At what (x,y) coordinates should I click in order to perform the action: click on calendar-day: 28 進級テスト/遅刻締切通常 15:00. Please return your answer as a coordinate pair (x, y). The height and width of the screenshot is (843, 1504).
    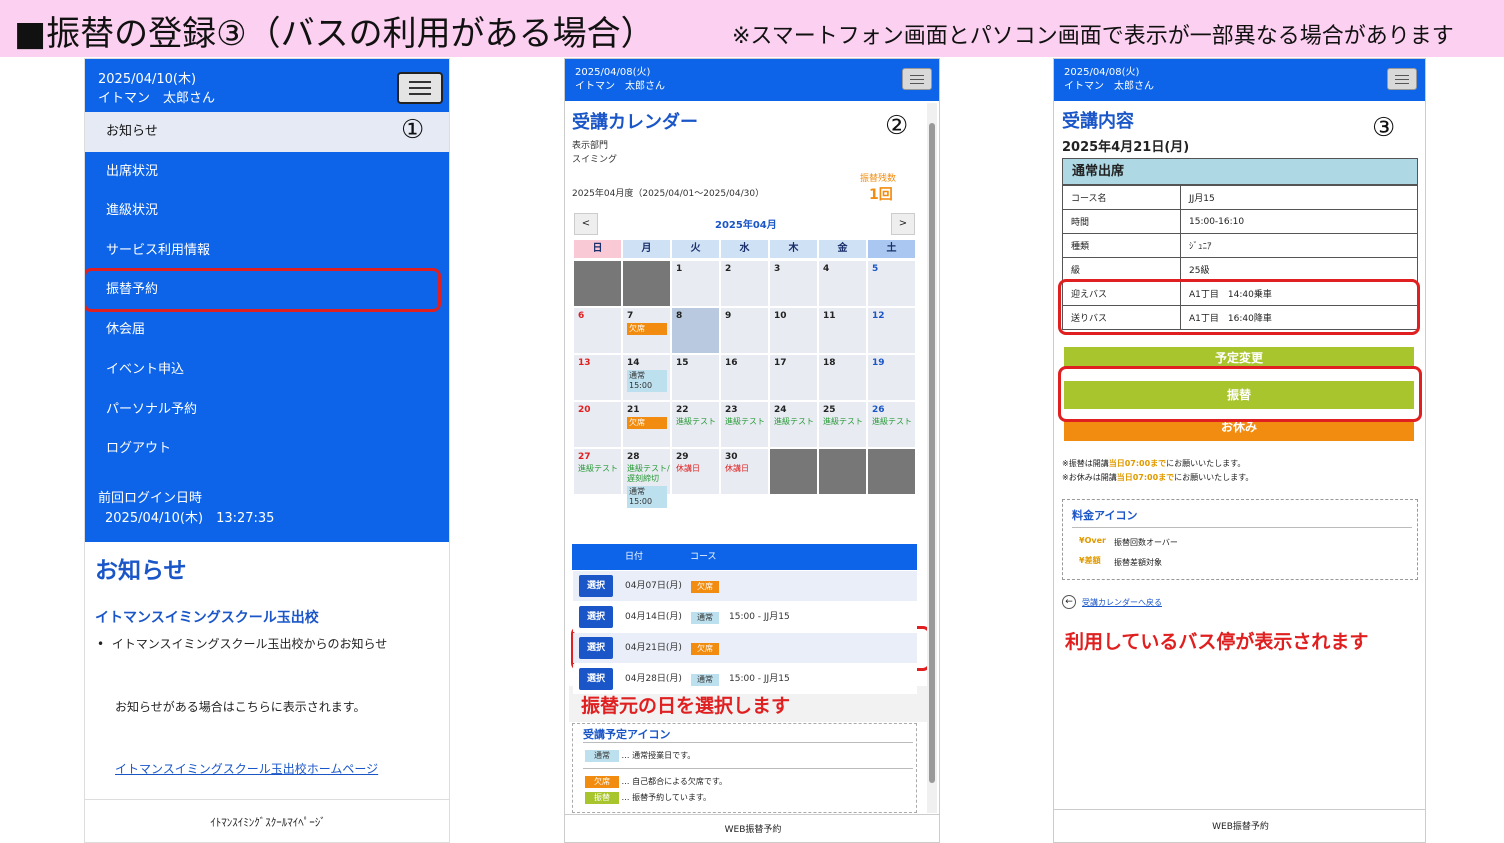
    Looking at the image, I should click on (646, 478).